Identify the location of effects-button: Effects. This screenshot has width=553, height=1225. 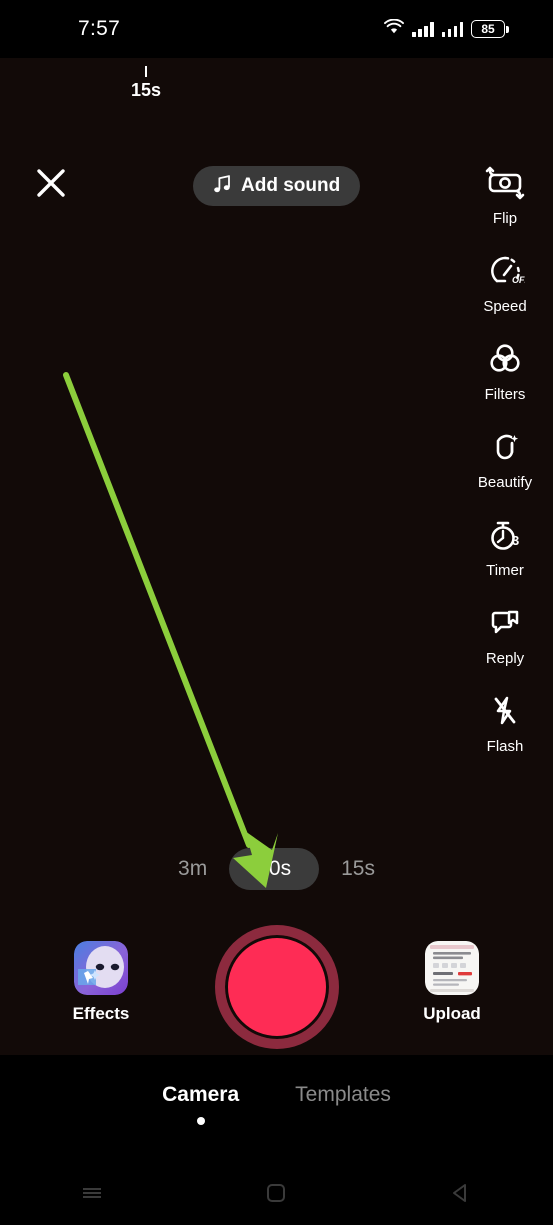
(101, 982).